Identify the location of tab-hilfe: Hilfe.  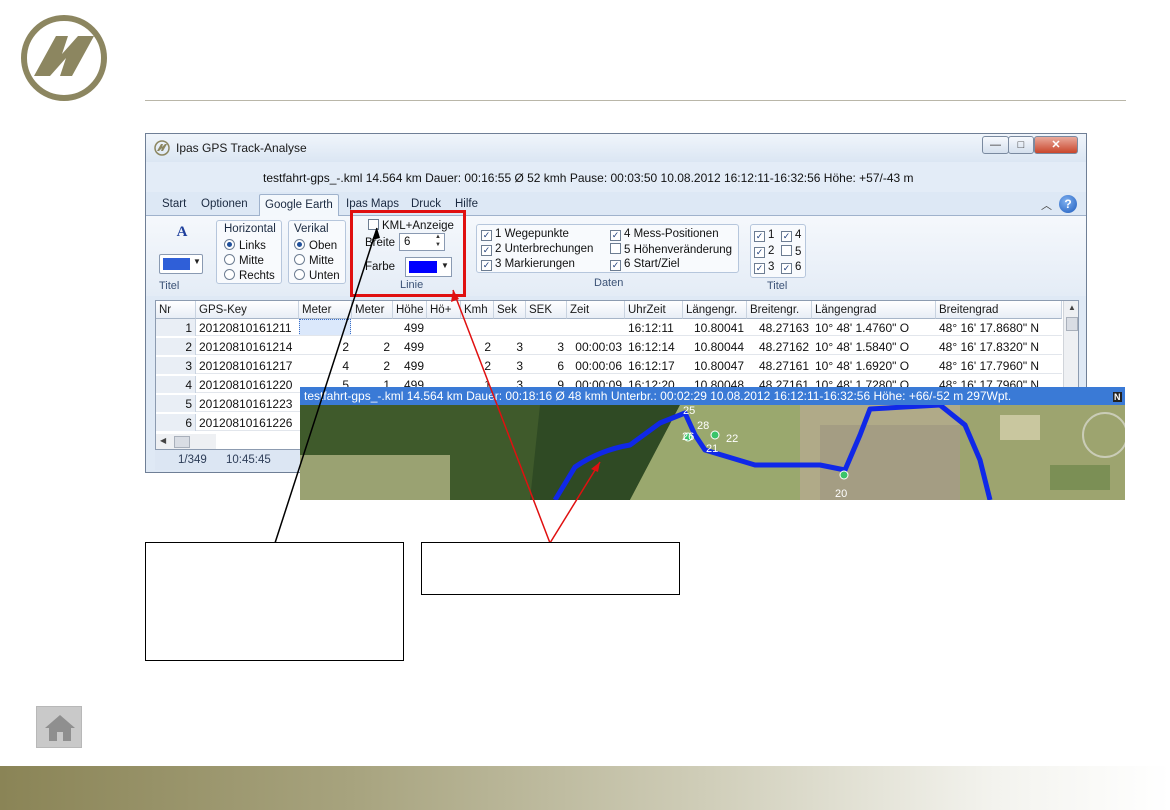
(466, 204).